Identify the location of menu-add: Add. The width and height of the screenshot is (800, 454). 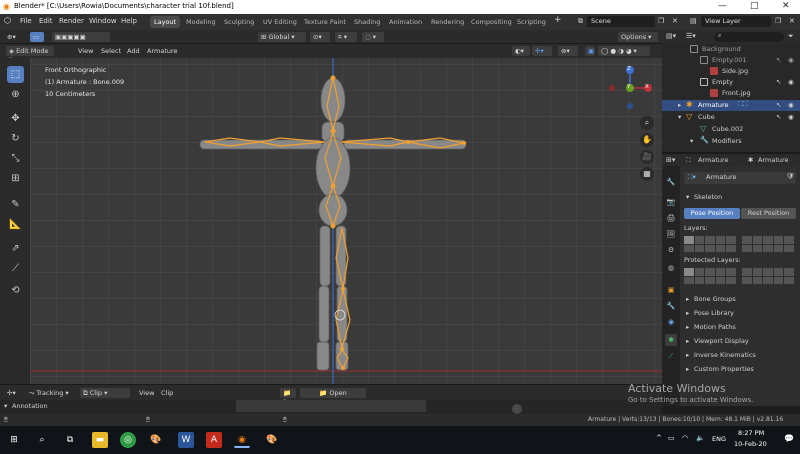
(133, 51).